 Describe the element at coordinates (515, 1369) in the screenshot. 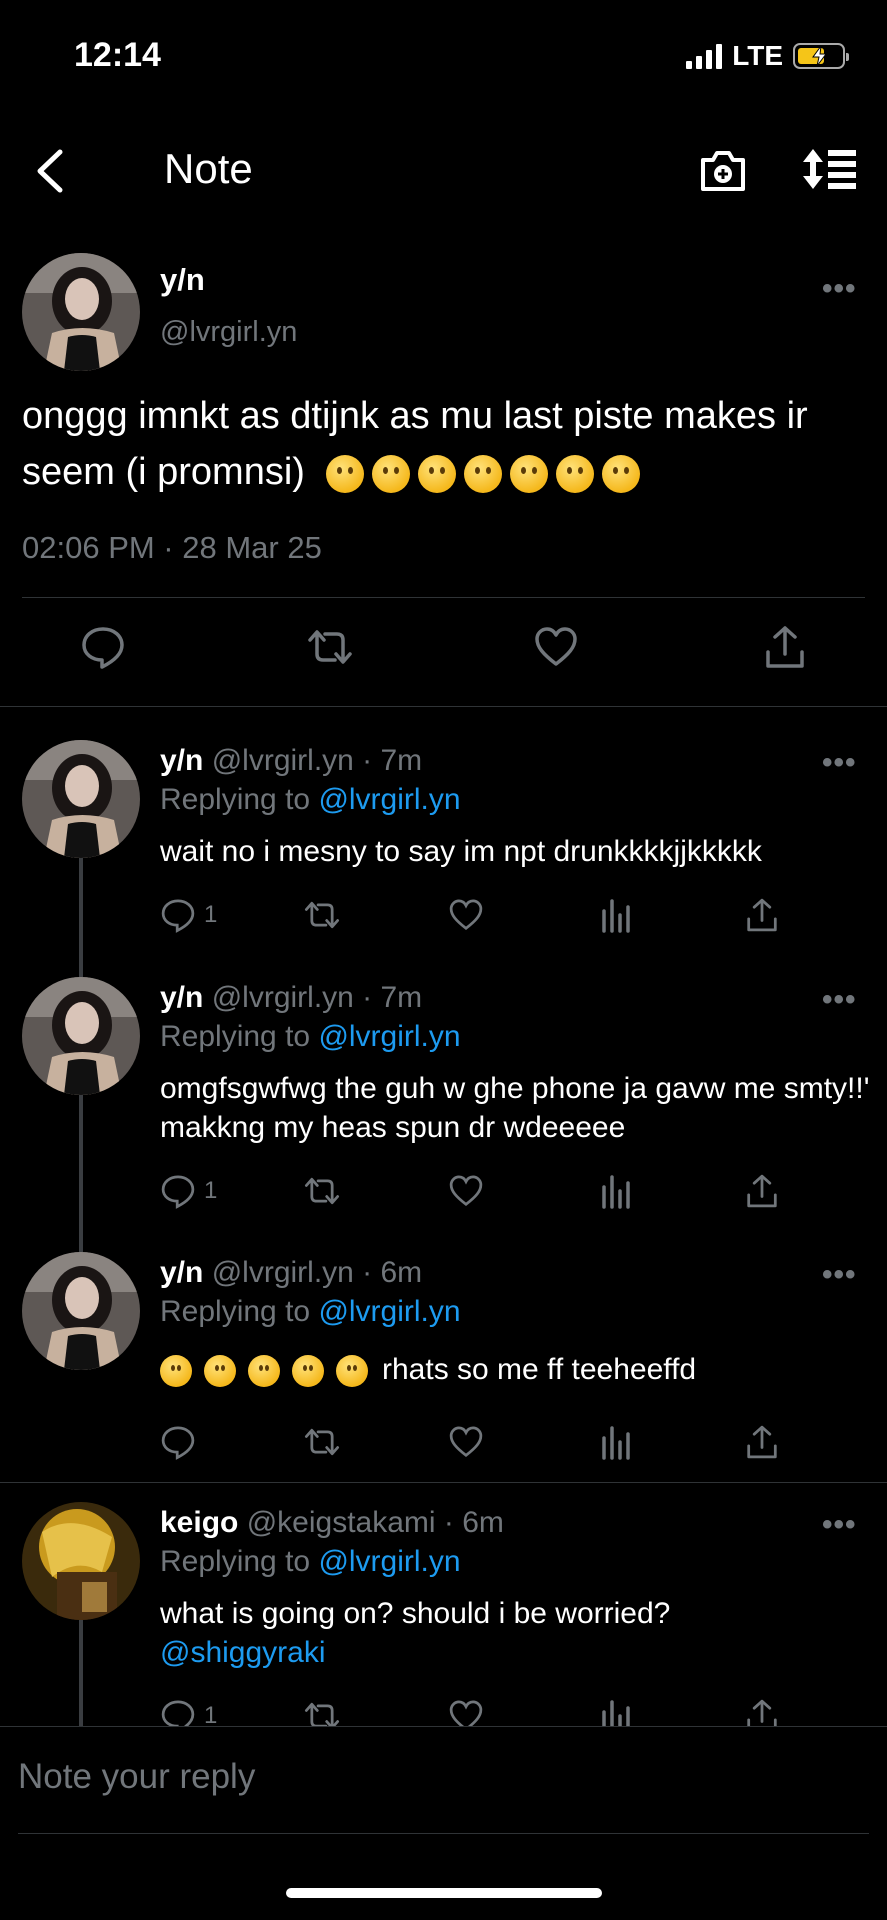

I see `reply-text: rhats so me ff teeheeffd` at that location.